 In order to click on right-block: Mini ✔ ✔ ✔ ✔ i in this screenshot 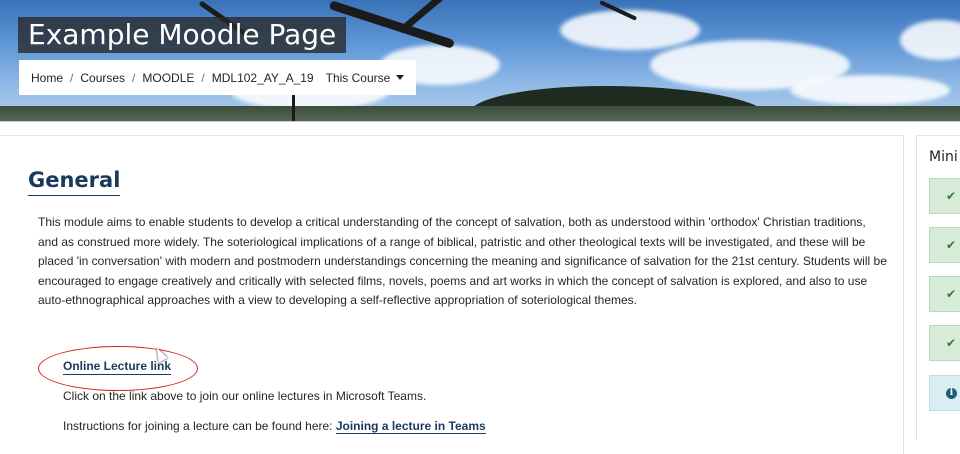, I will do `click(938, 287)`.